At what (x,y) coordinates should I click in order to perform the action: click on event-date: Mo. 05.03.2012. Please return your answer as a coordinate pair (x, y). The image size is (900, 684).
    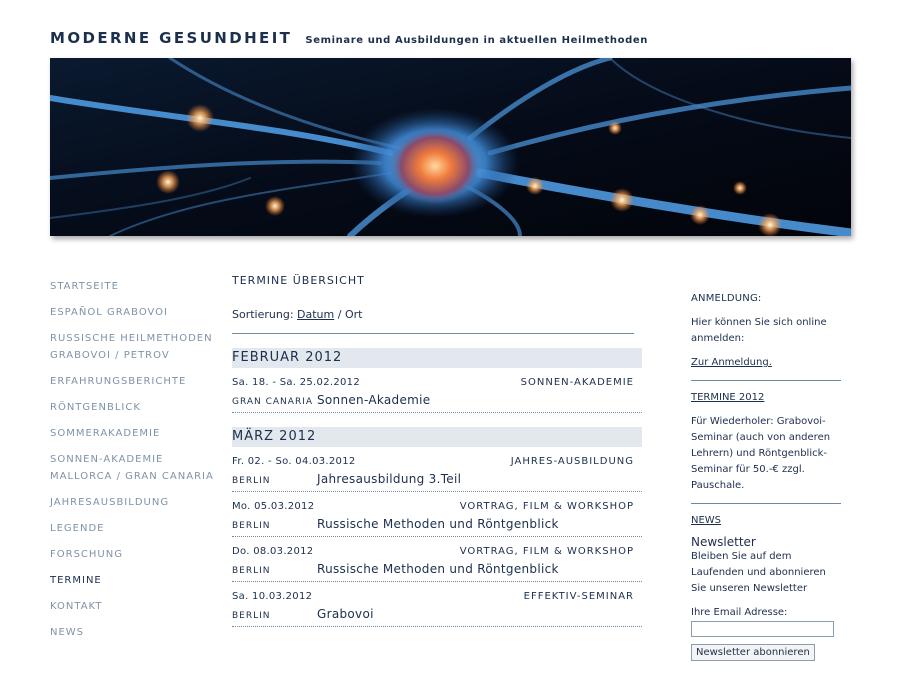
    Looking at the image, I should click on (273, 506).